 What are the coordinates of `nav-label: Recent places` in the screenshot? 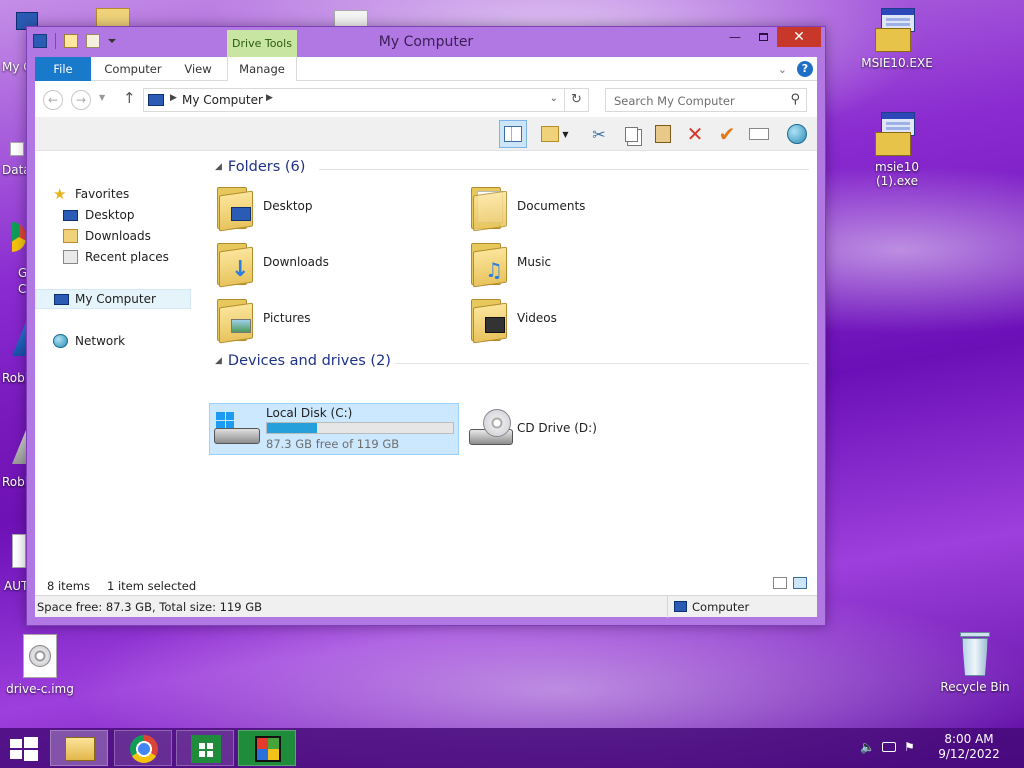 It's located at (127, 257).